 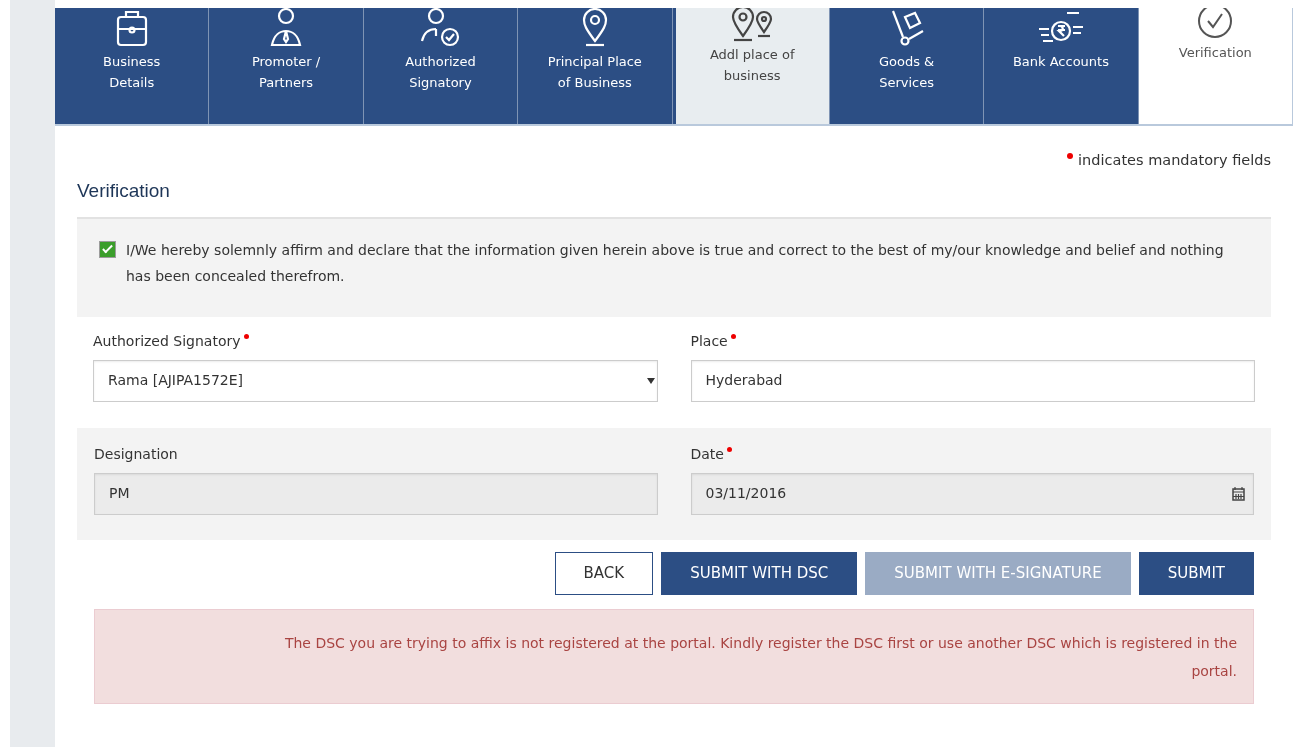 What do you see at coordinates (136, 453) in the screenshot?
I see `field-label: Designation` at bounding box center [136, 453].